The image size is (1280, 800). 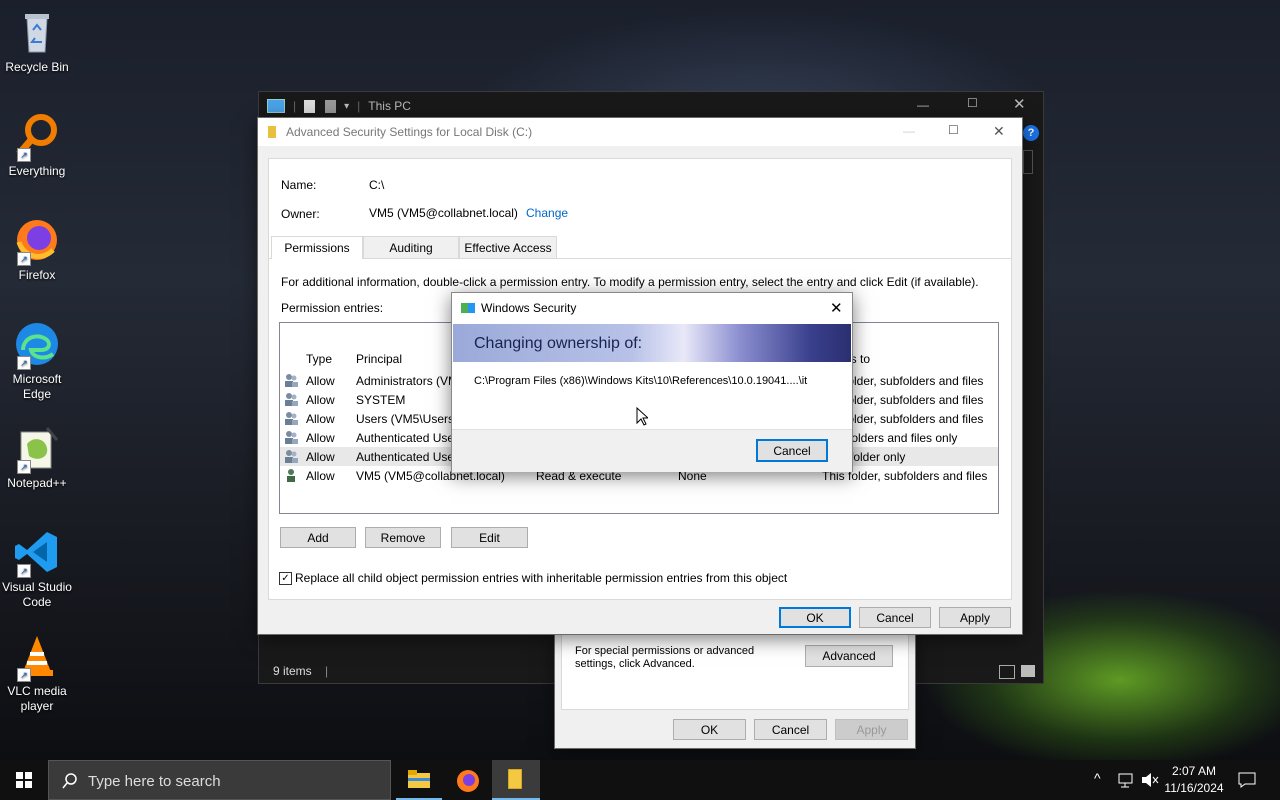 I want to click on quick-access-dropdown-icon: ▾, so click(x=346, y=106).